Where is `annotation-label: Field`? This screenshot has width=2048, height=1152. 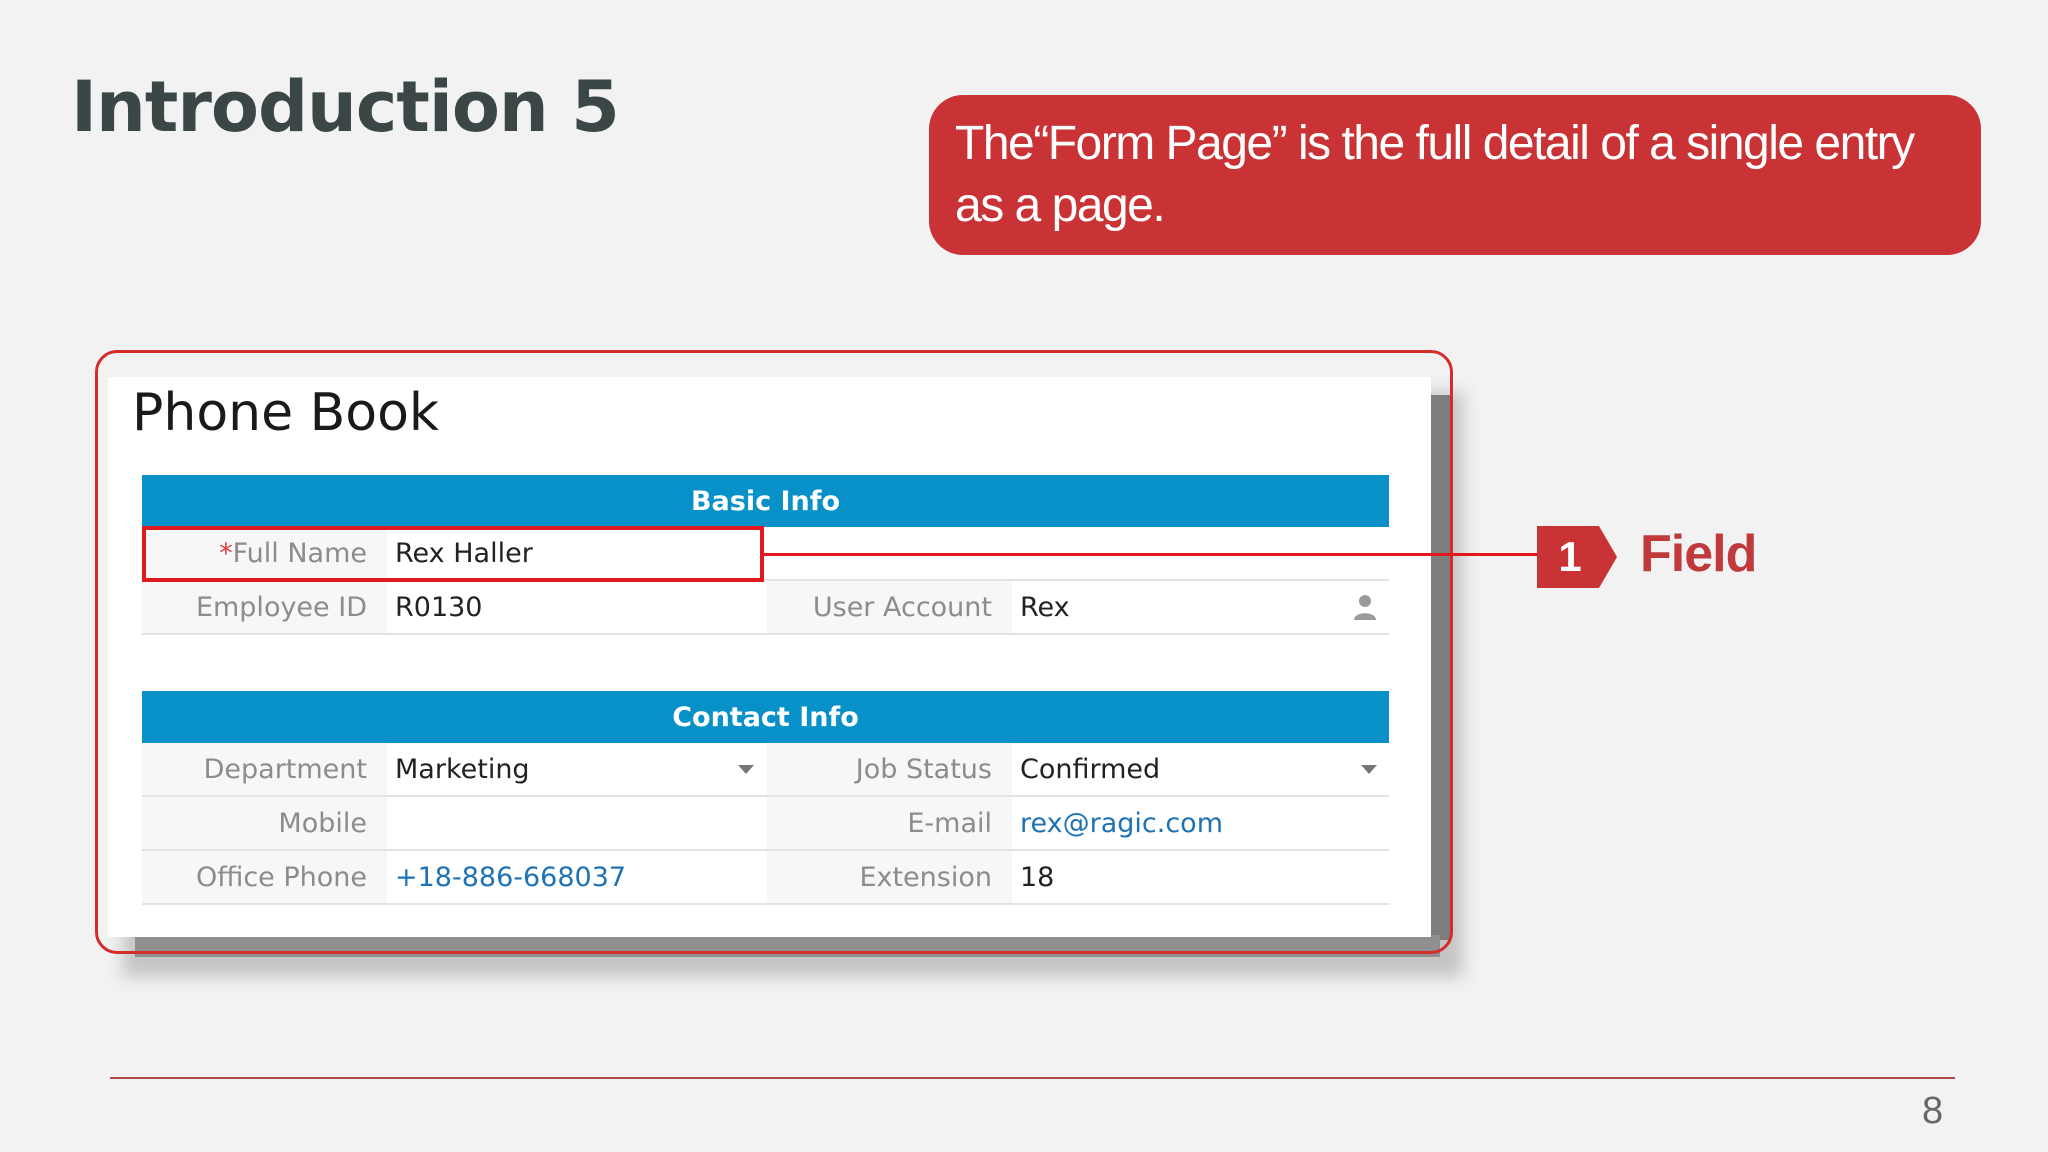
annotation-label: Field is located at coordinates (1698, 554).